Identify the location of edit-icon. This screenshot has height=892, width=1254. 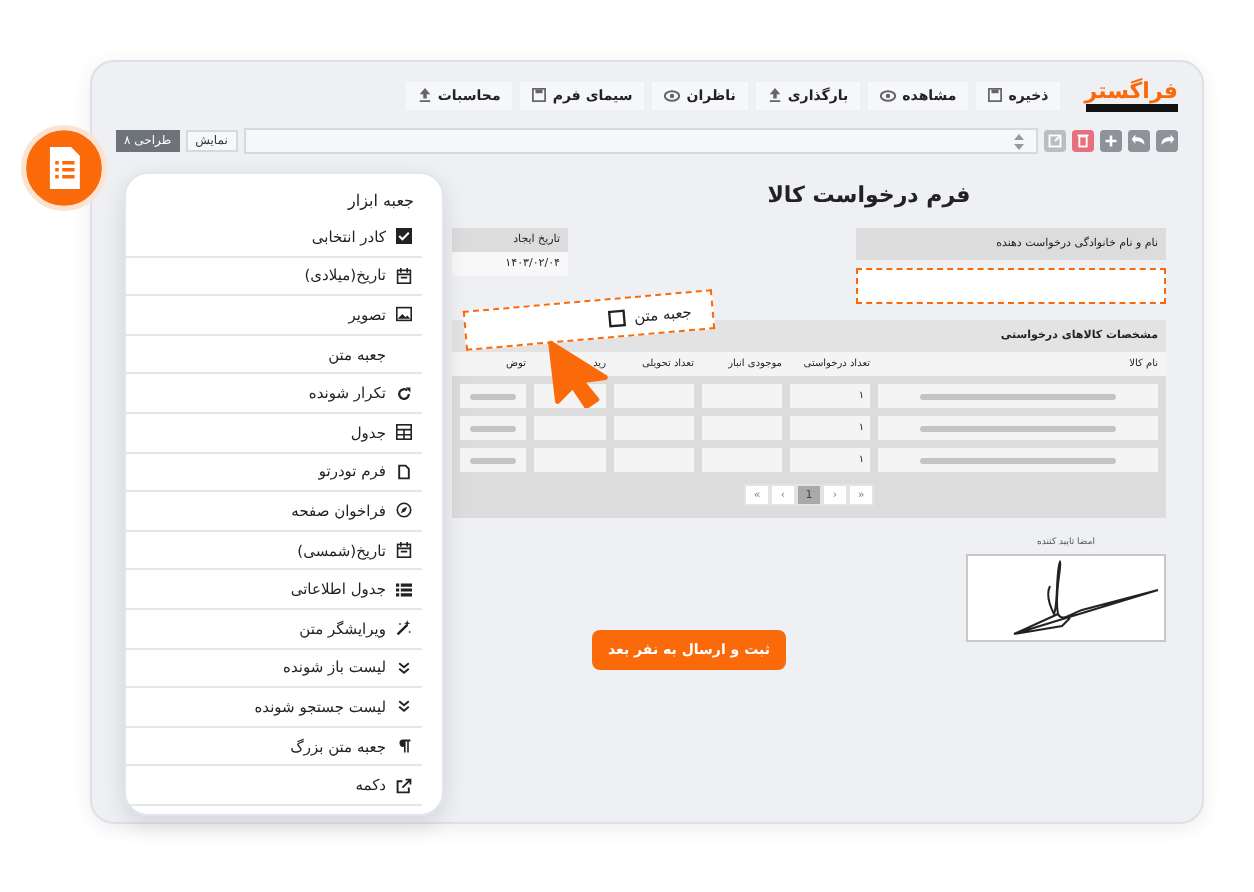
(1055, 141).